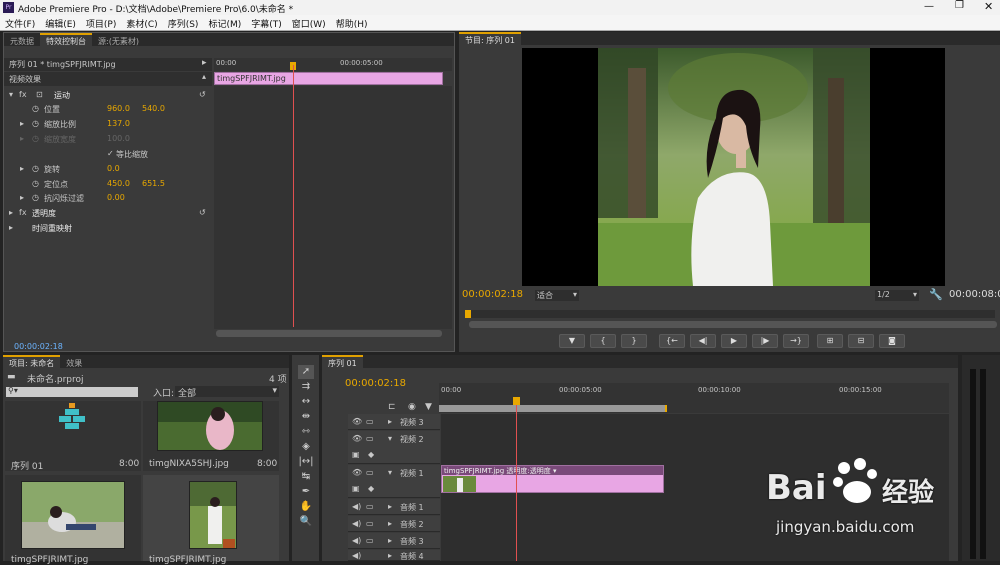 The height and width of the screenshot is (565, 1000). What do you see at coordinates (109, 184) in the screenshot?
I see `prop-anchor: ◷ 定位点 450.0 651.5` at bounding box center [109, 184].